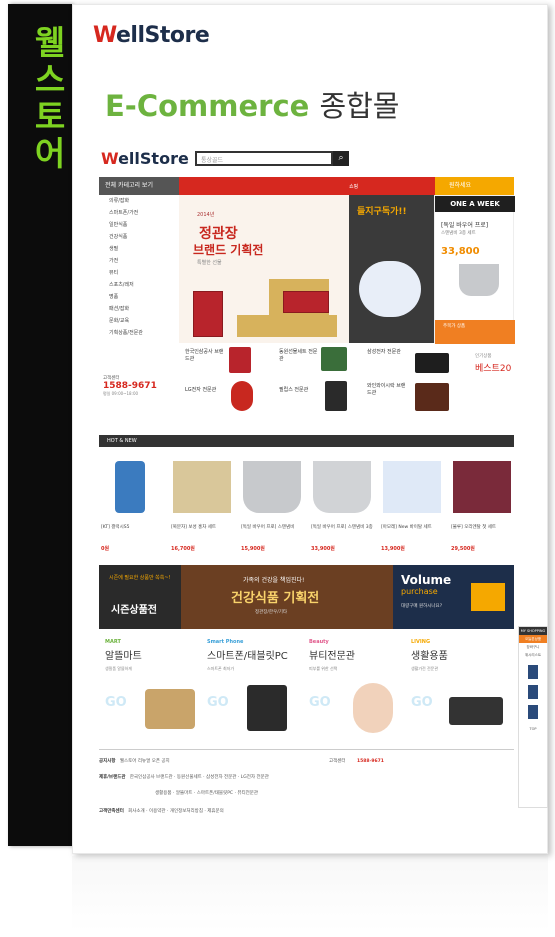 The image size is (555, 937). I want to click on product-card: [독일 바우어 프로] 스텐냄비 15,900원, so click(272, 505).